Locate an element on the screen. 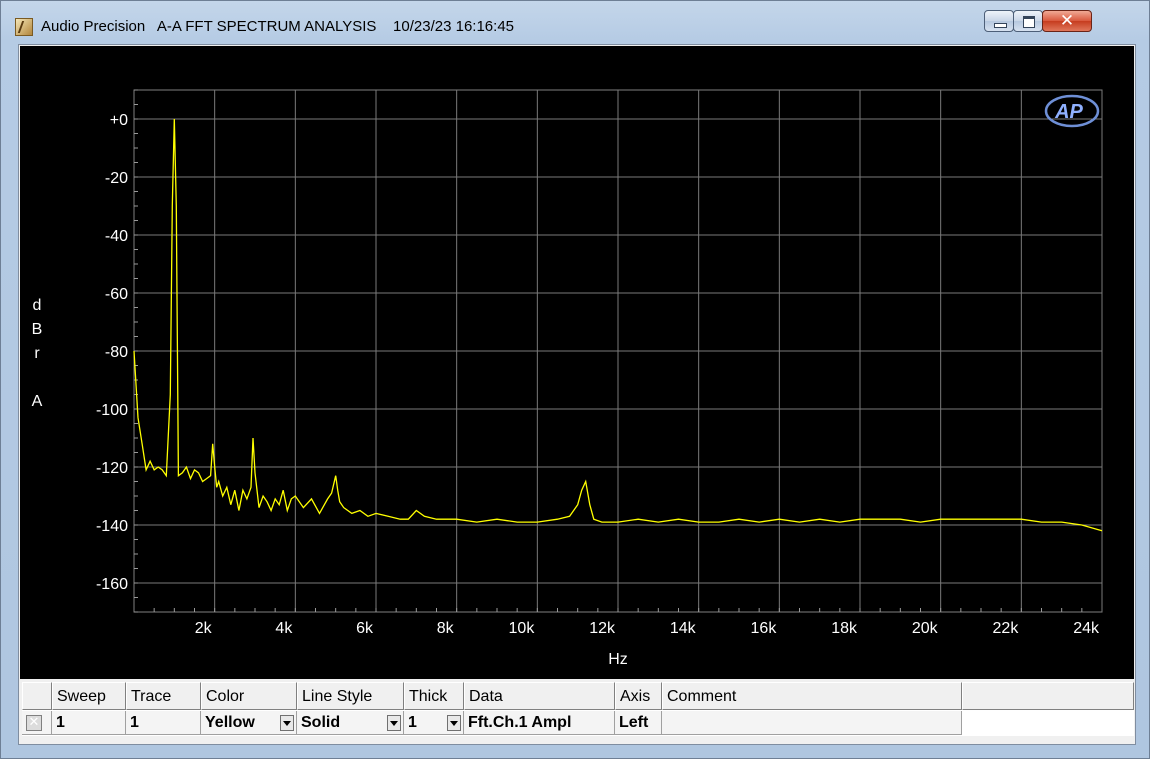 The width and height of the screenshot is (1152, 761). cell-sweep: 1 is located at coordinates (89, 723).